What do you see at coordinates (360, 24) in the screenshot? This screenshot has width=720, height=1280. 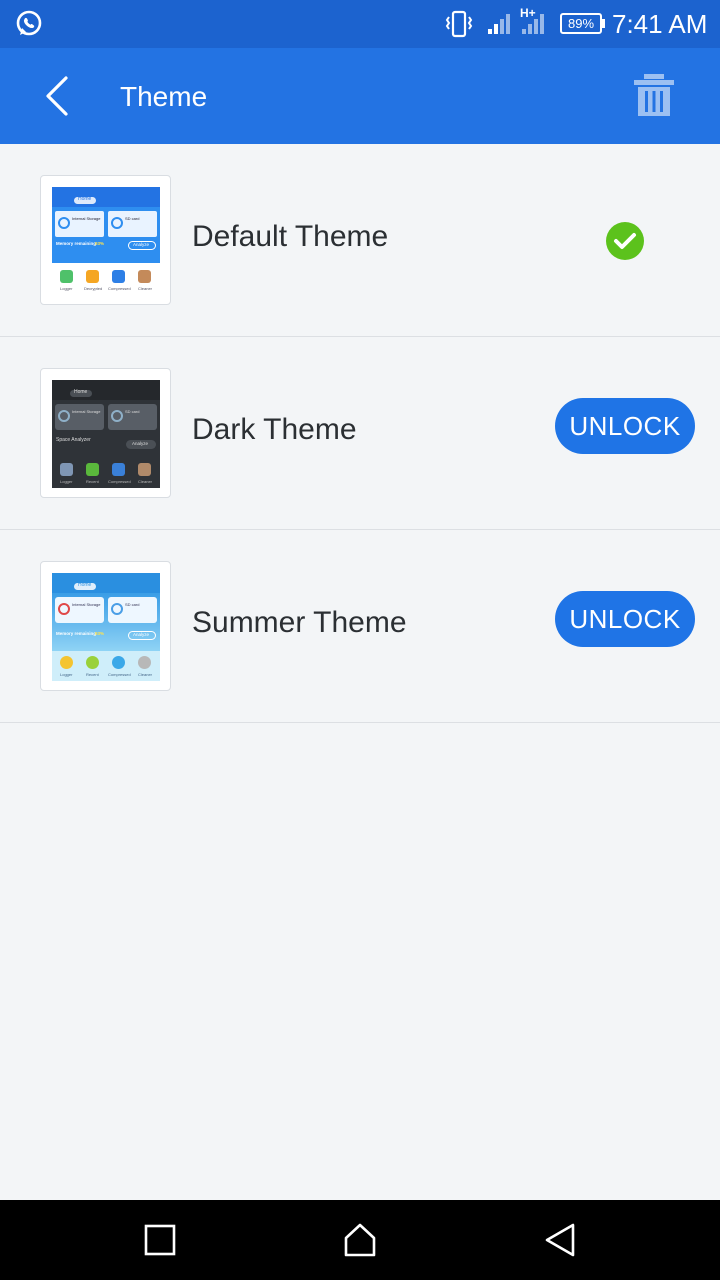 I see `status-bar: H+ 89% 7:41 AM` at bounding box center [360, 24].